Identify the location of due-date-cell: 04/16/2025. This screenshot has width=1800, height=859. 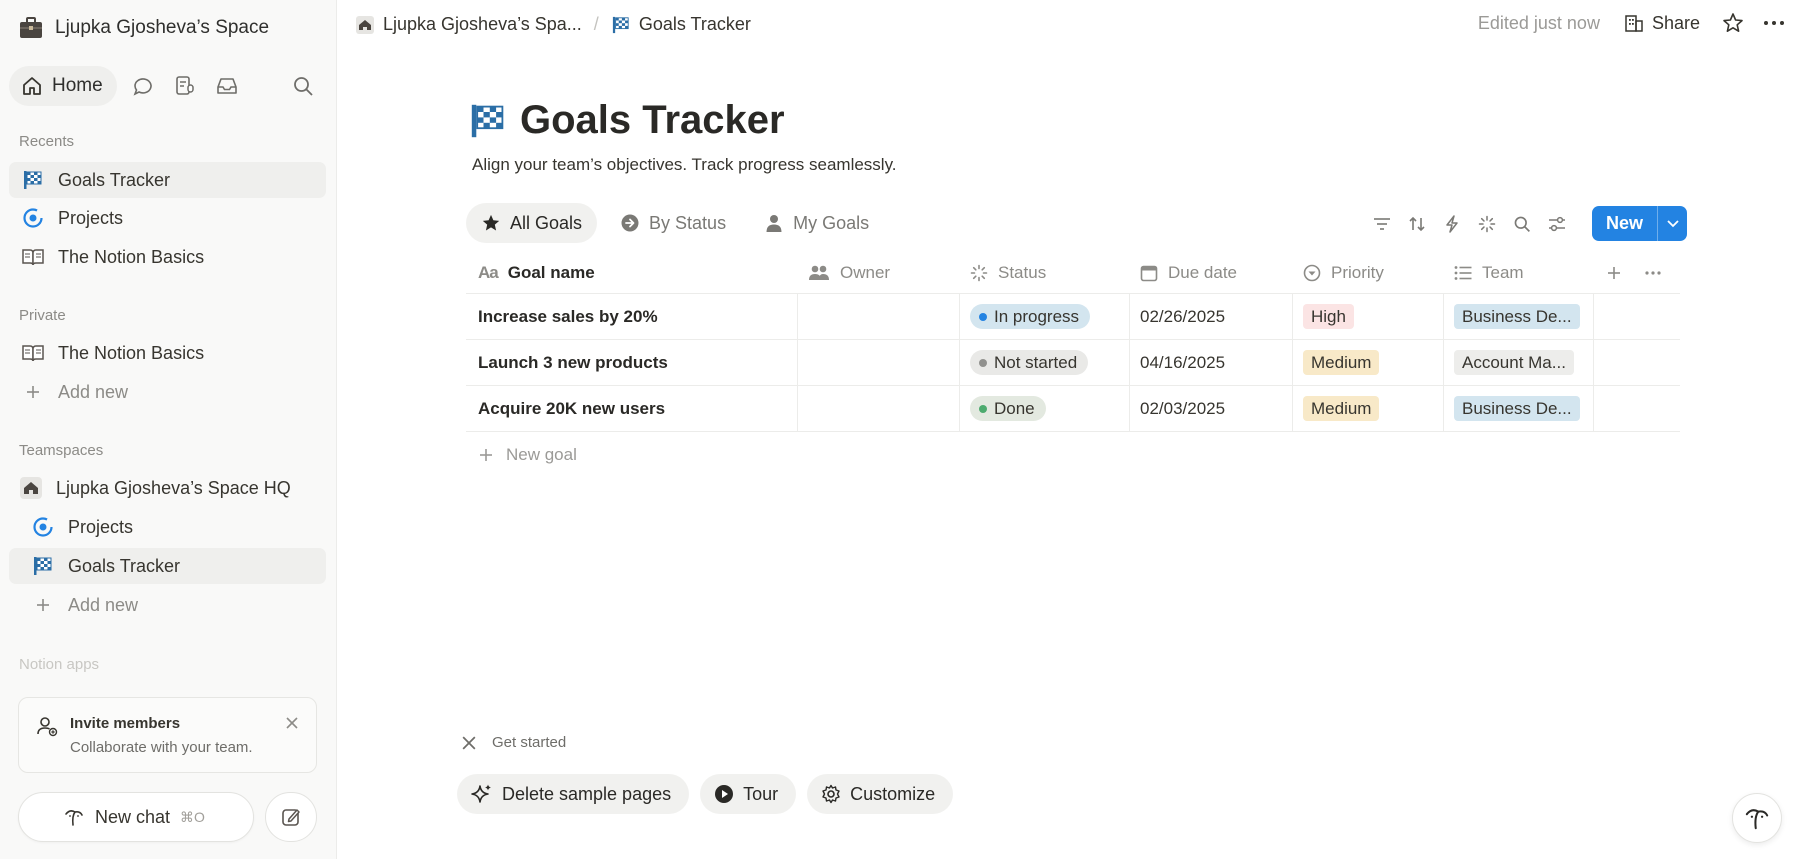
(1211, 362).